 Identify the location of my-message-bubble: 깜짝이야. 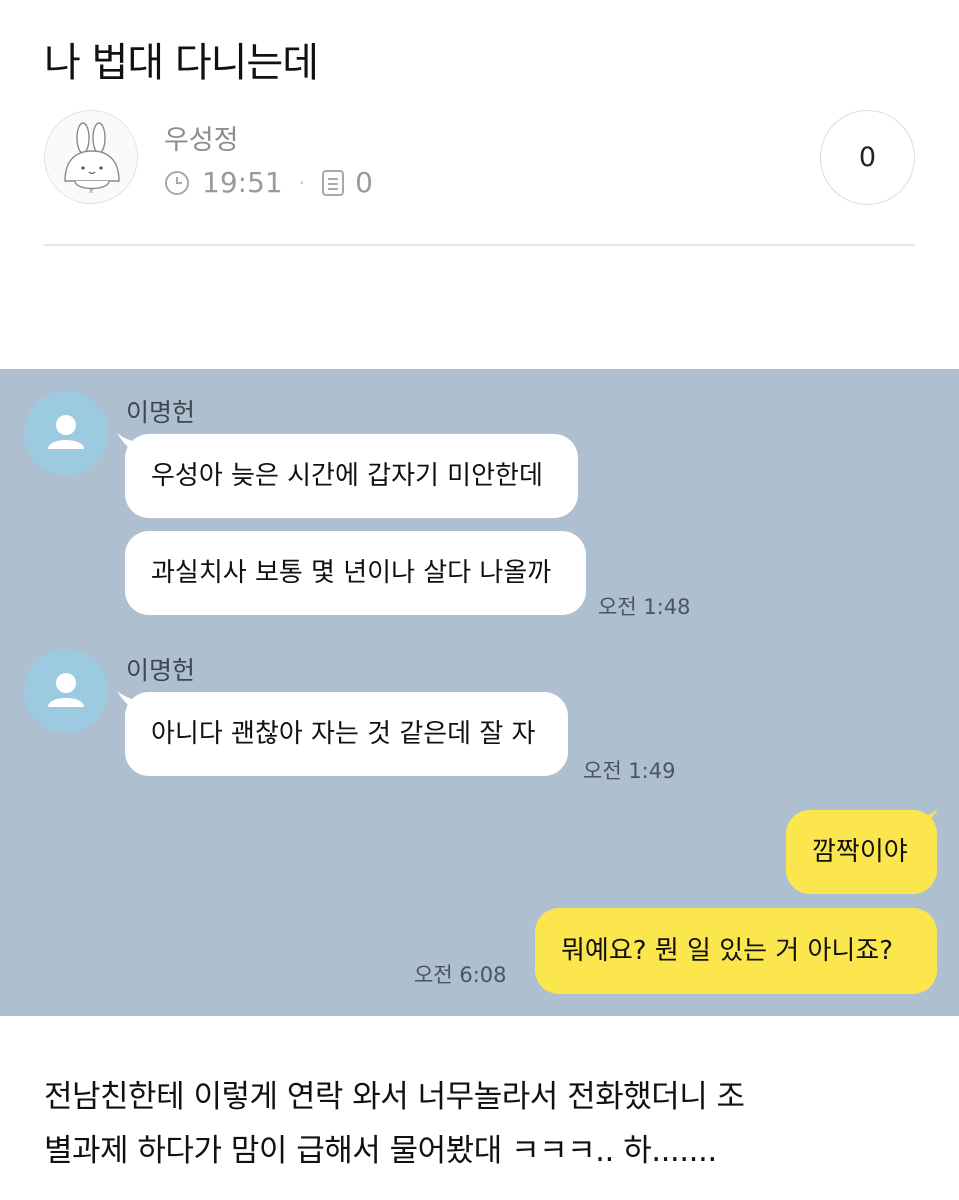
(861, 852).